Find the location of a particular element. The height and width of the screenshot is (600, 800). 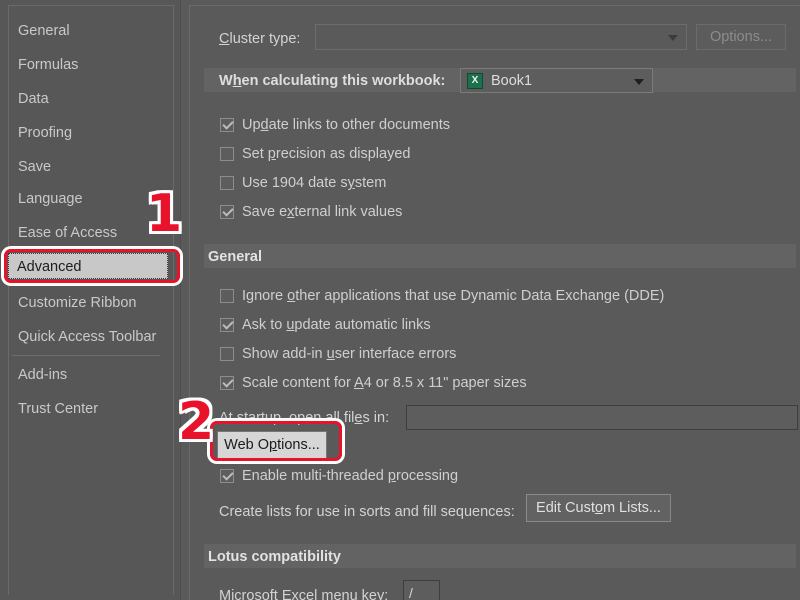

sidebar-item-trust-center: Trust Center is located at coordinates (87, 409).